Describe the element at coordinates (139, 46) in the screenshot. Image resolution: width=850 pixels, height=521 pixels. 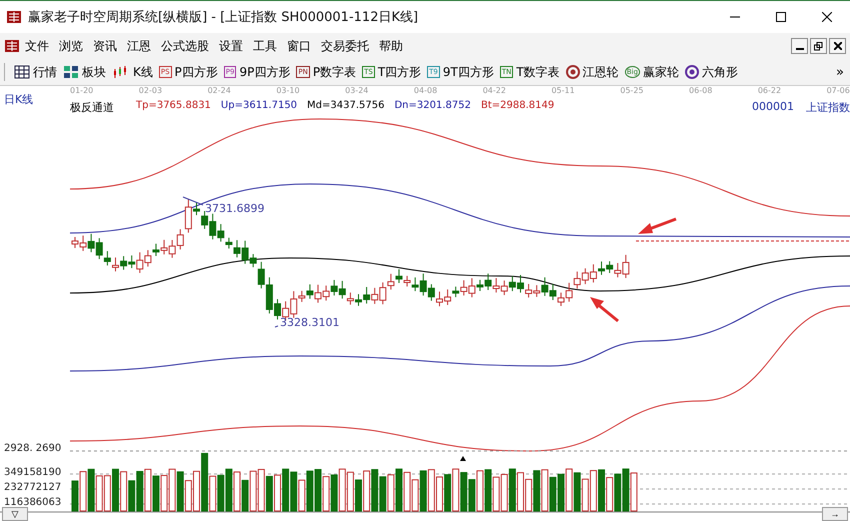
I see `menu-item: 江恩` at that location.